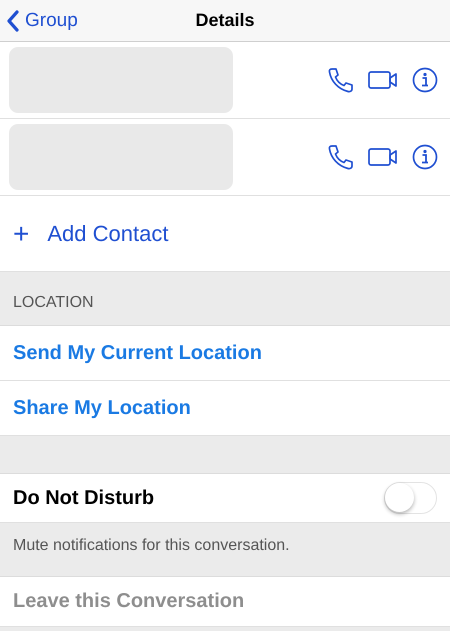 This screenshot has width=450, height=631. I want to click on chevron-left-icon, so click(13, 21).